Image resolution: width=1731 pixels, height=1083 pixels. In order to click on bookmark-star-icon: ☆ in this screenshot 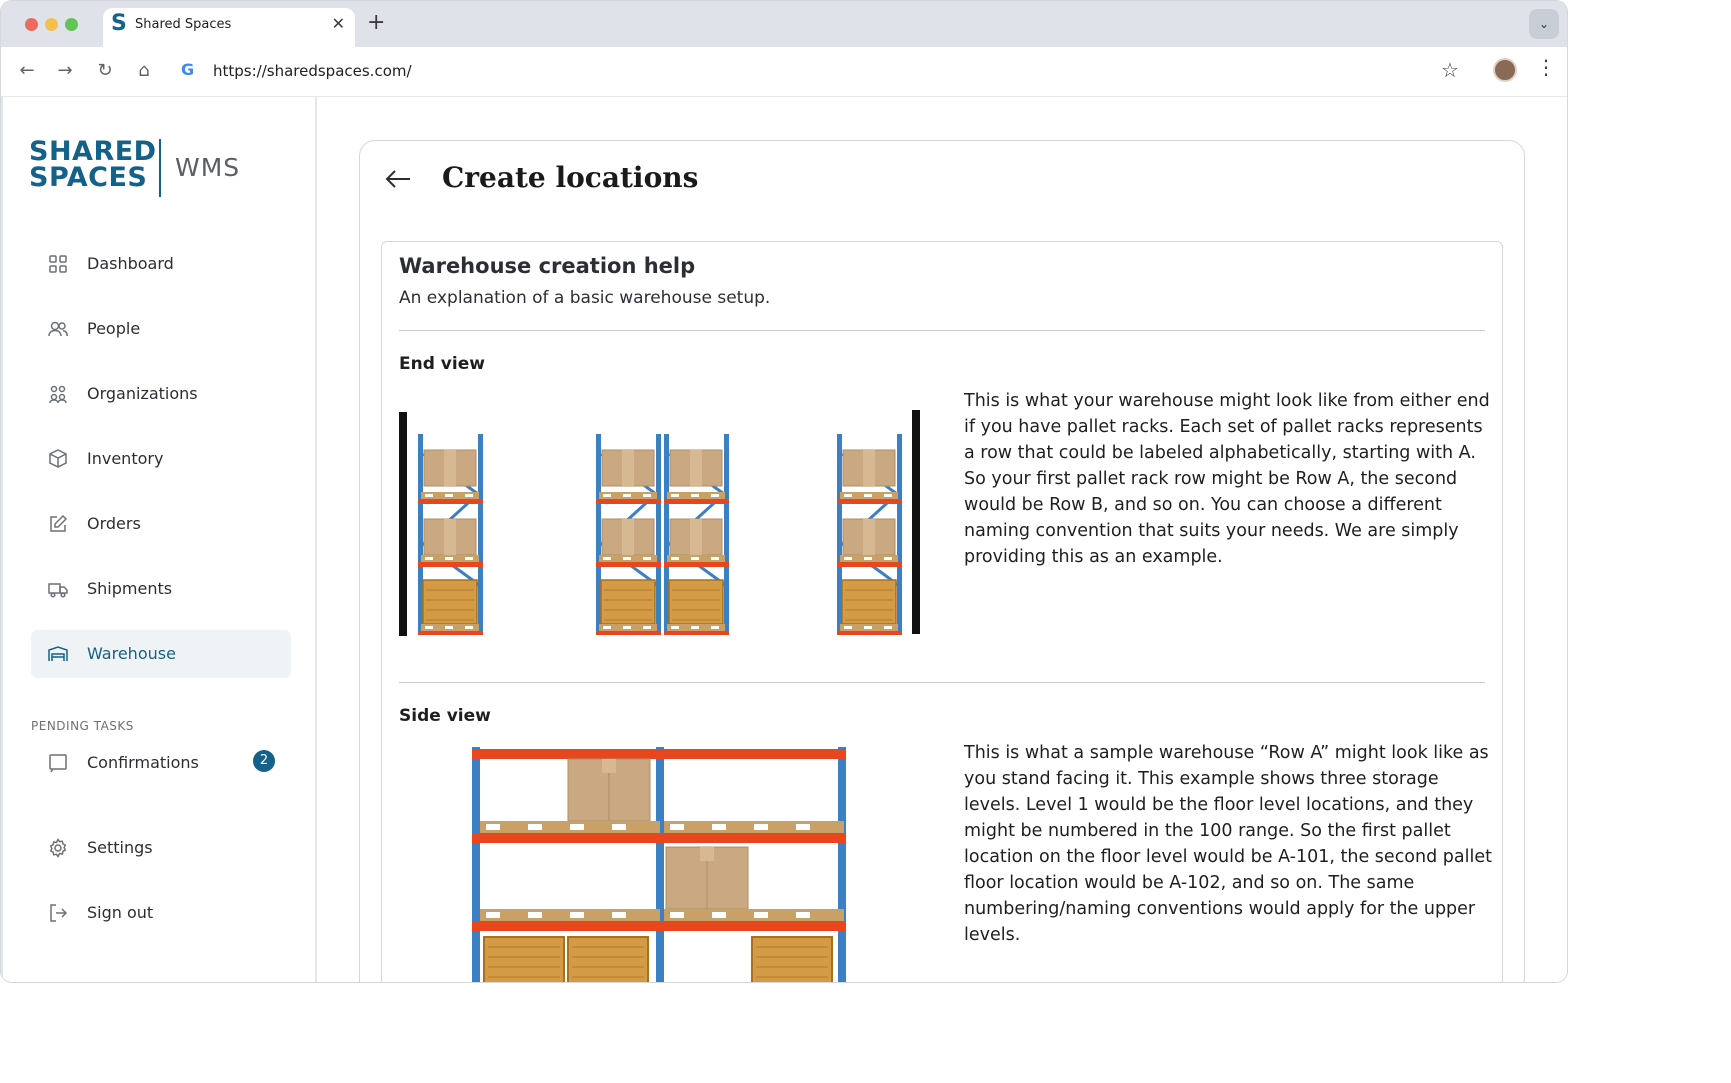, I will do `click(1450, 70)`.